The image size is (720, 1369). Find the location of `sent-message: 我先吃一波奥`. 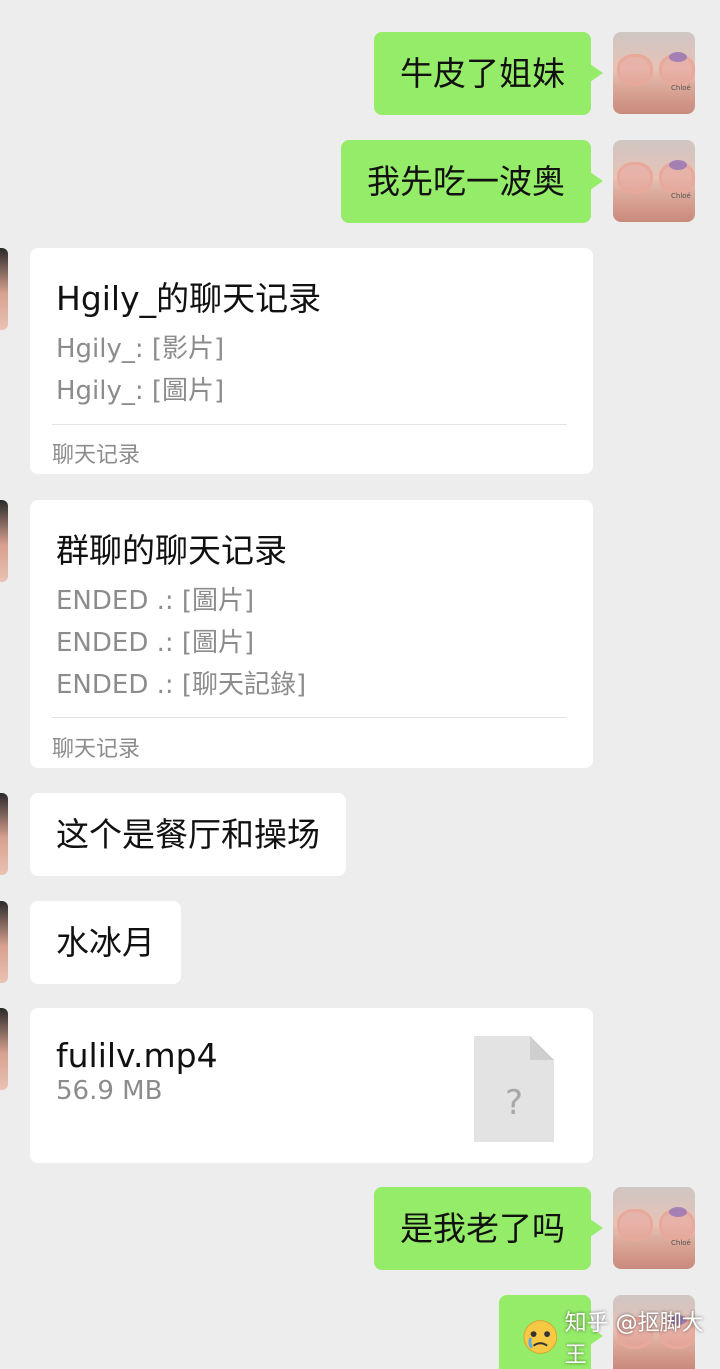

sent-message: 我先吃一波奥 is located at coordinates (472, 181).